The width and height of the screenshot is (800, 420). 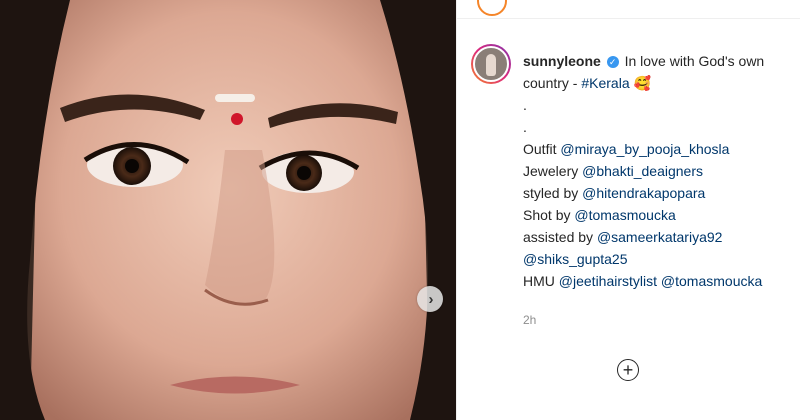 I want to click on avatar-image, so click(x=491, y=64).